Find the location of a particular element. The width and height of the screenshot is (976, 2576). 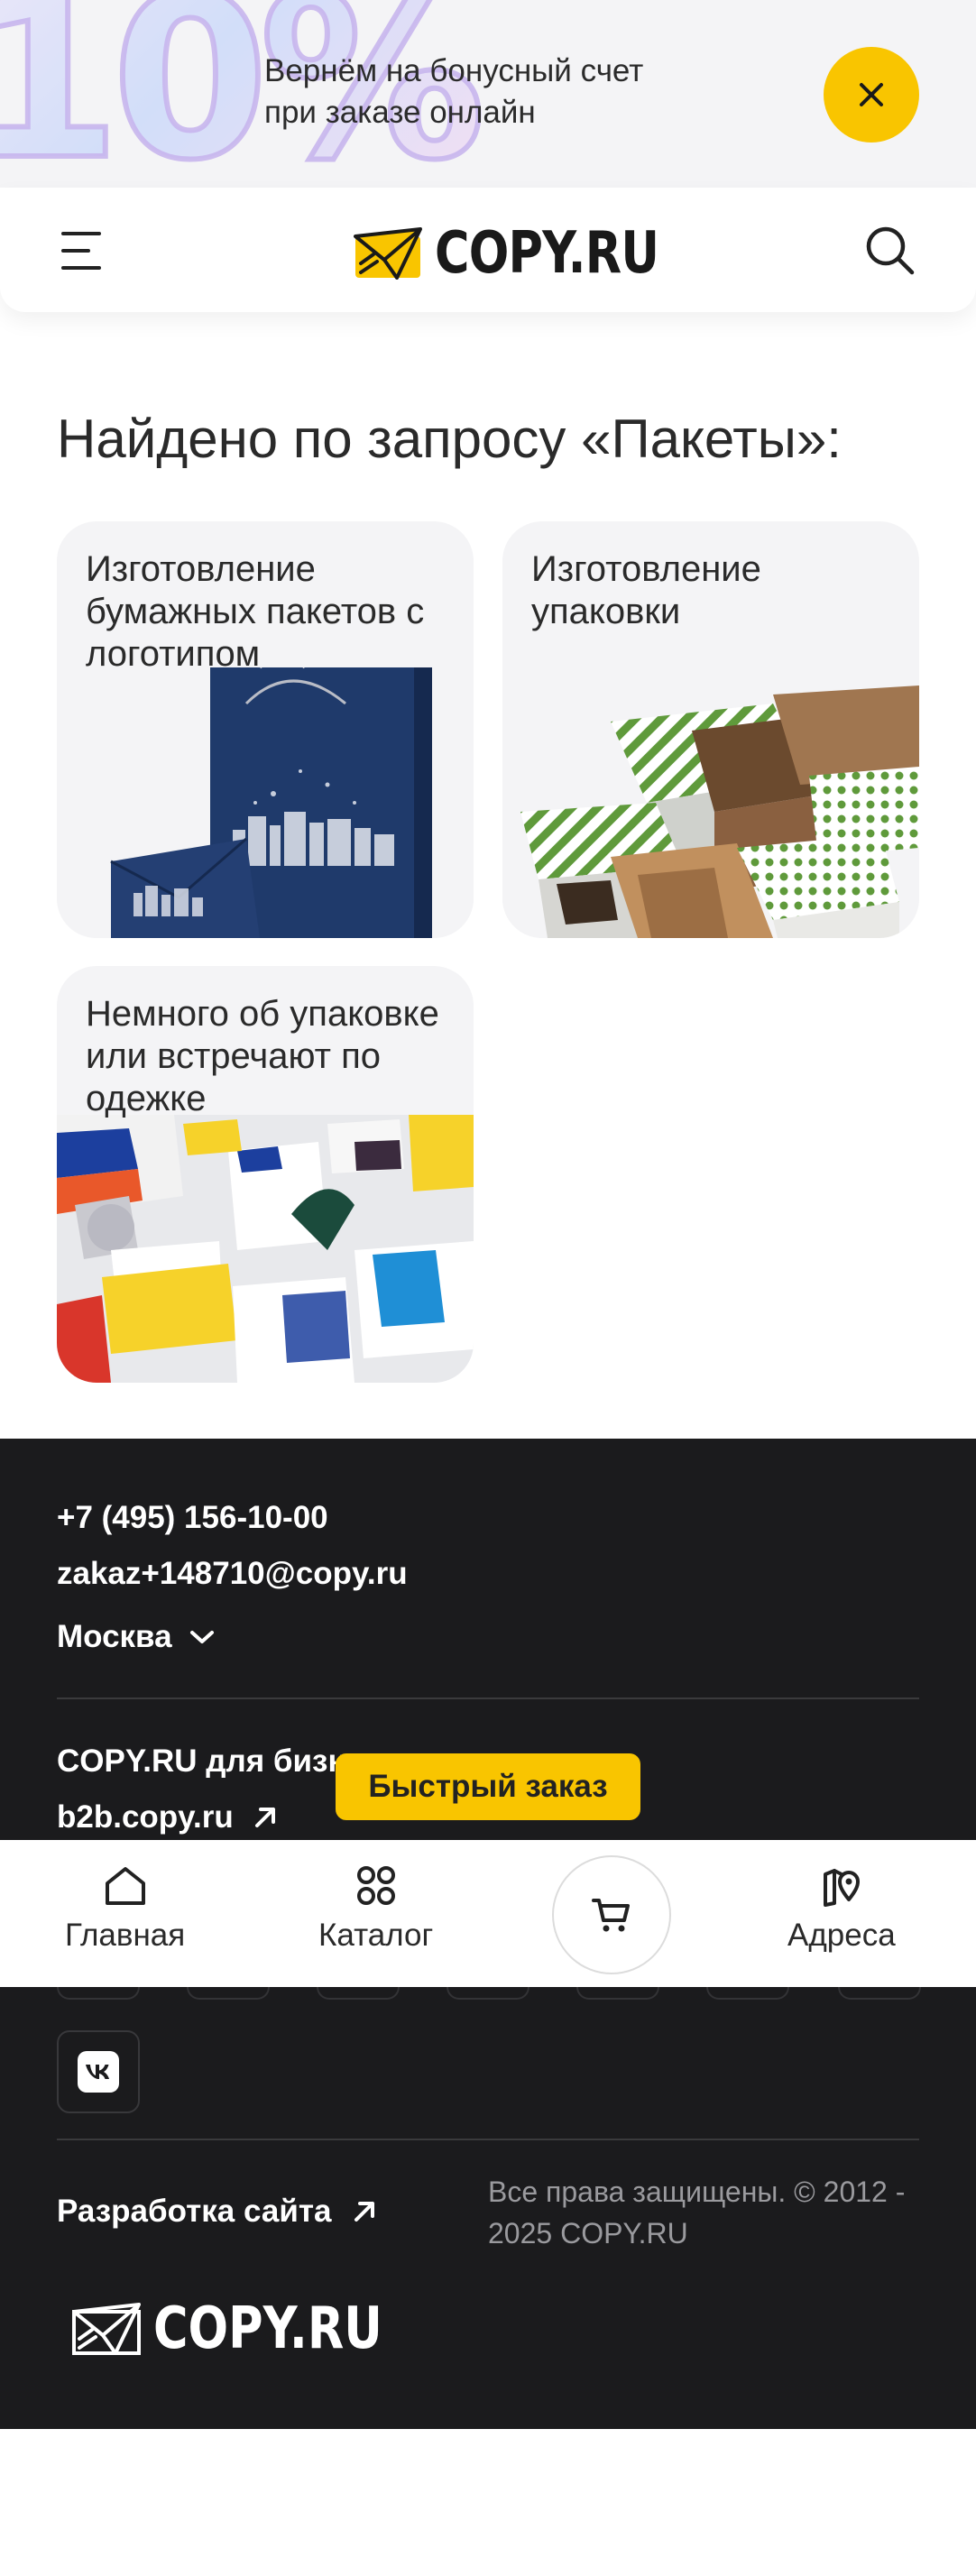

paper-bags-image is located at coordinates (265, 802).